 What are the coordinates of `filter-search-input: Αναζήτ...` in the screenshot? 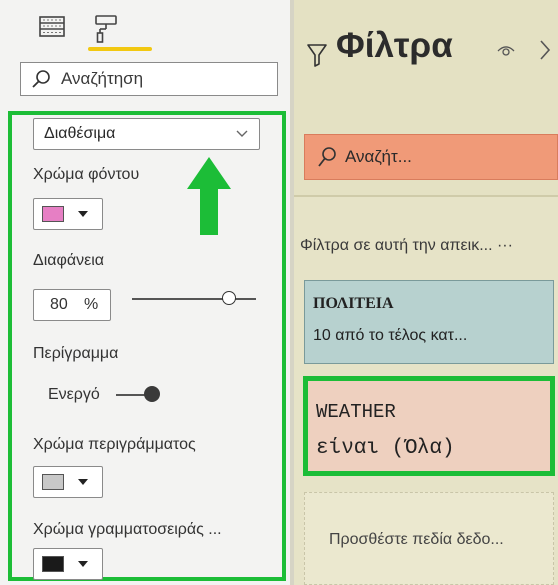 It's located at (431, 157).